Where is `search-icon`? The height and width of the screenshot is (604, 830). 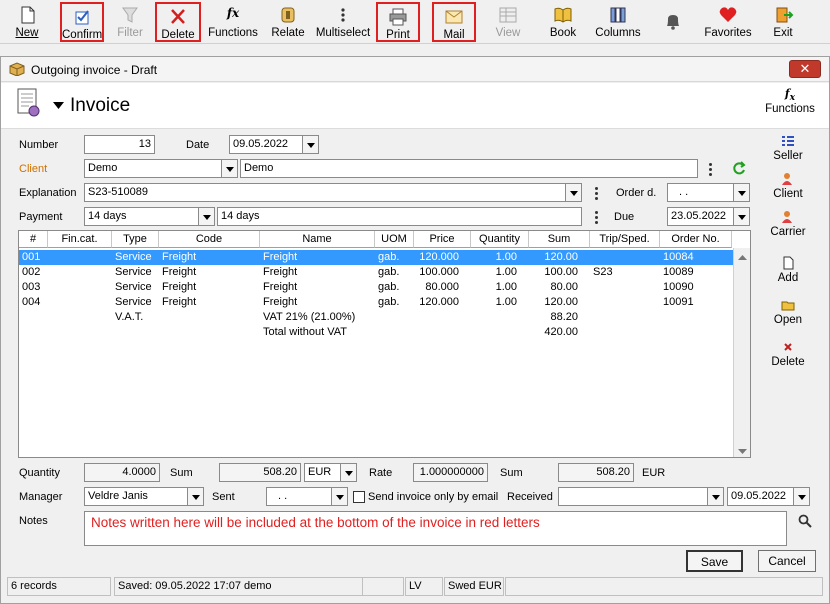
search-icon is located at coordinates (805, 522).